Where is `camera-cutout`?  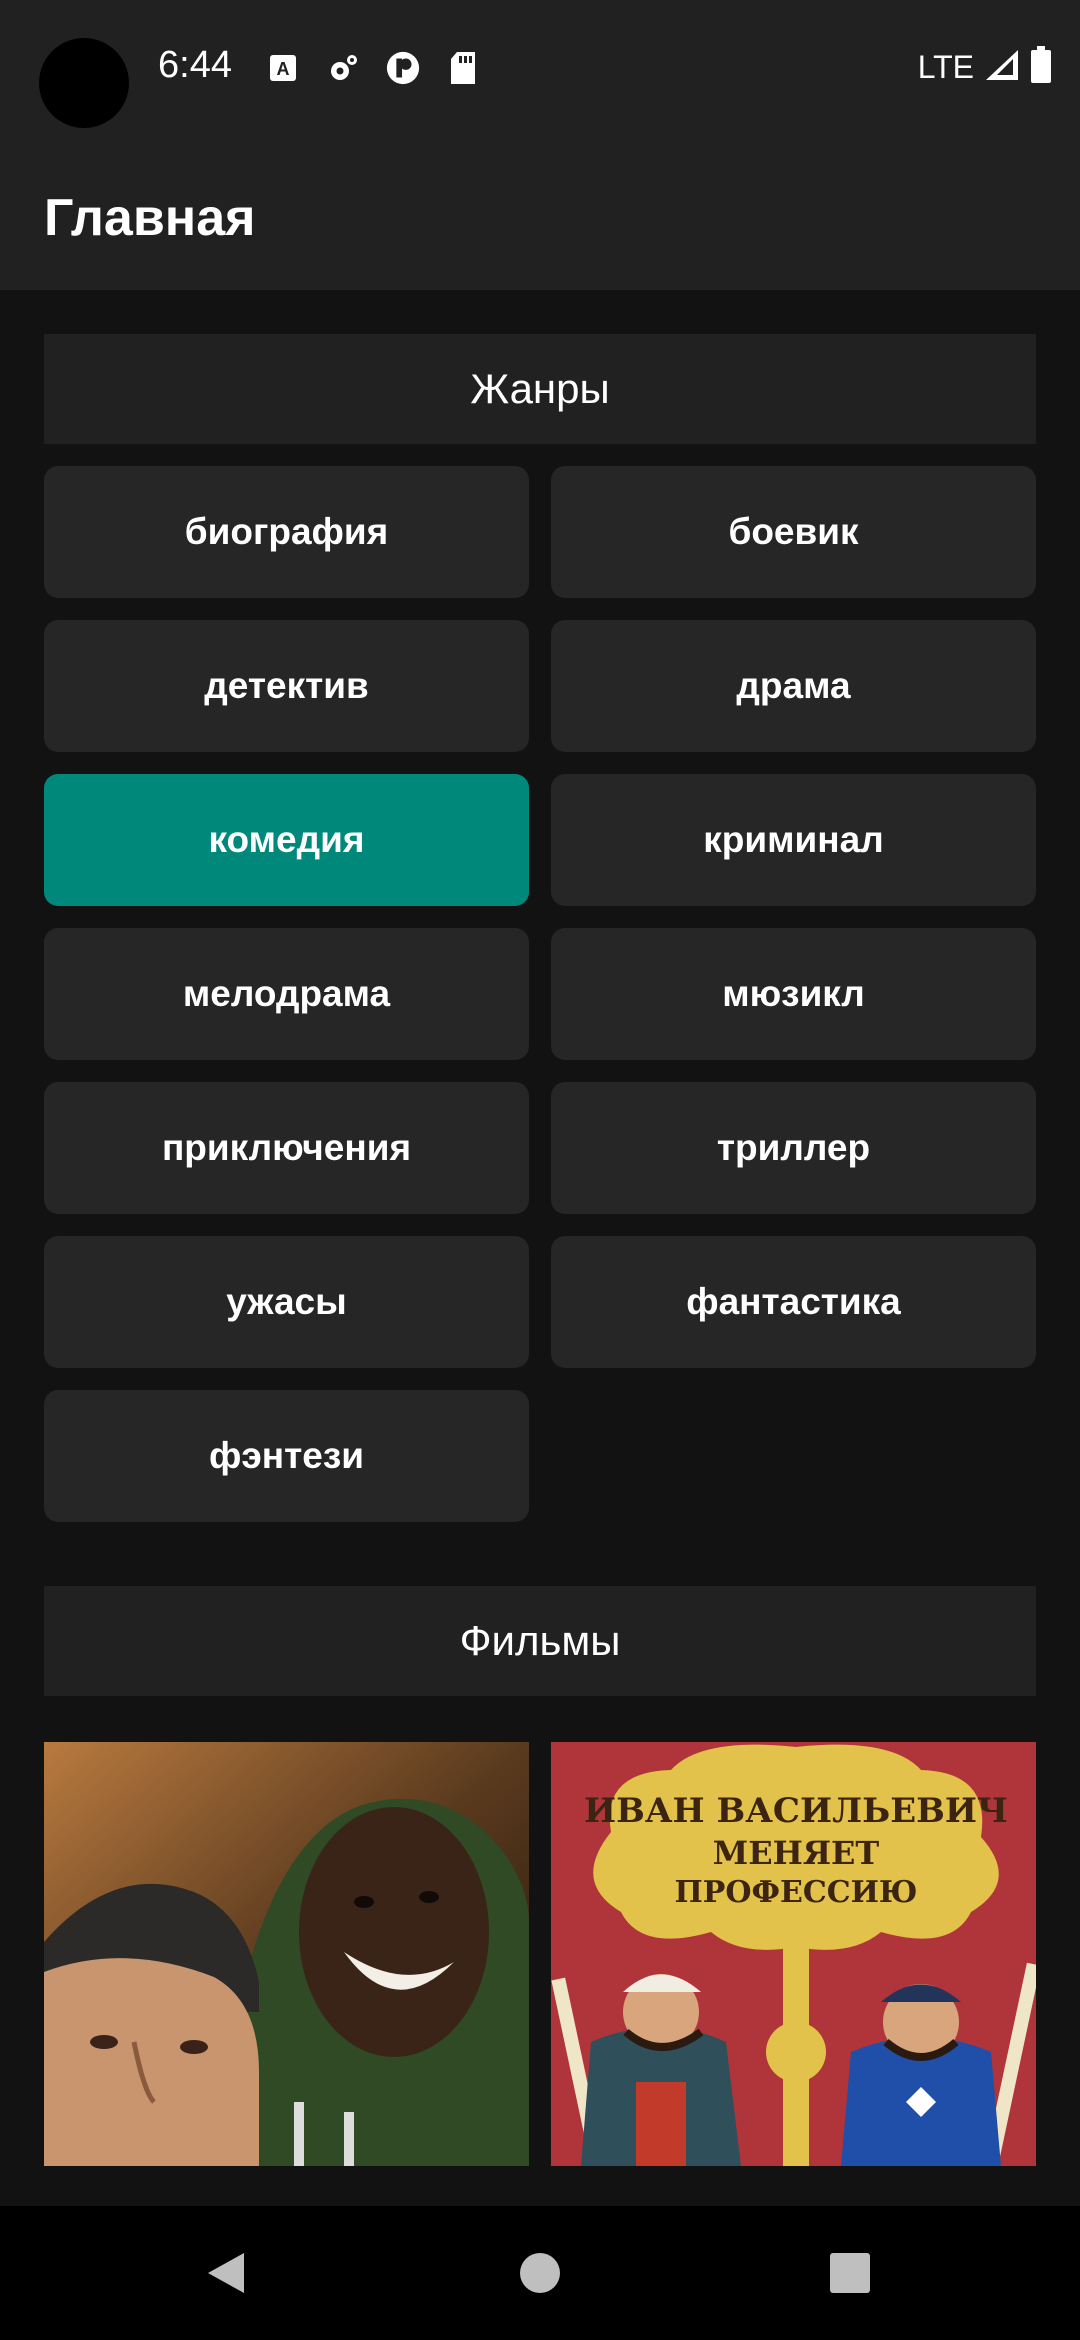 camera-cutout is located at coordinates (84, 83).